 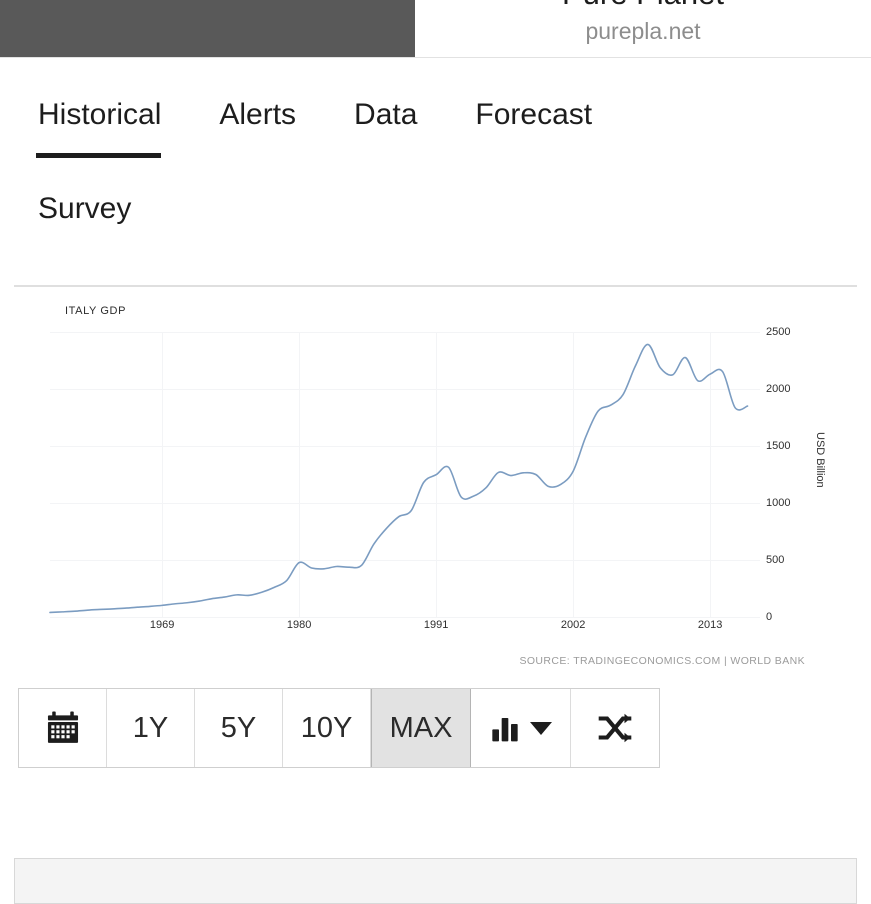 What do you see at coordinates (775, 560) in the screenshot?
I see `y-axis-tick: 500` at bounding box center [775, 560].